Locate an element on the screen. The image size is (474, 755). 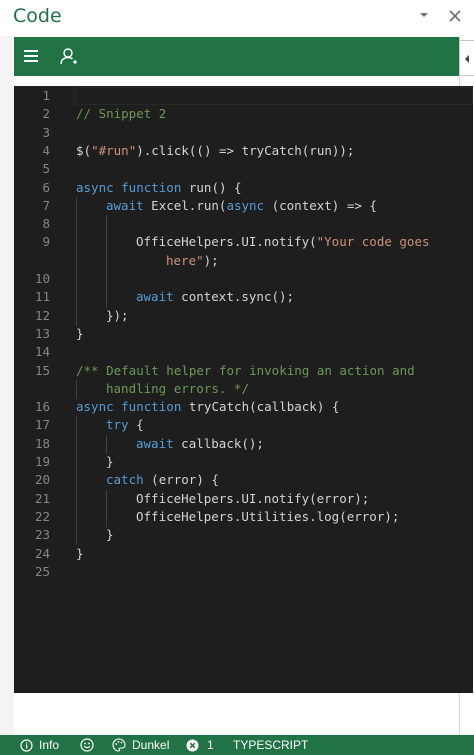
code-line: 25 is located at coordinates (243, 572).